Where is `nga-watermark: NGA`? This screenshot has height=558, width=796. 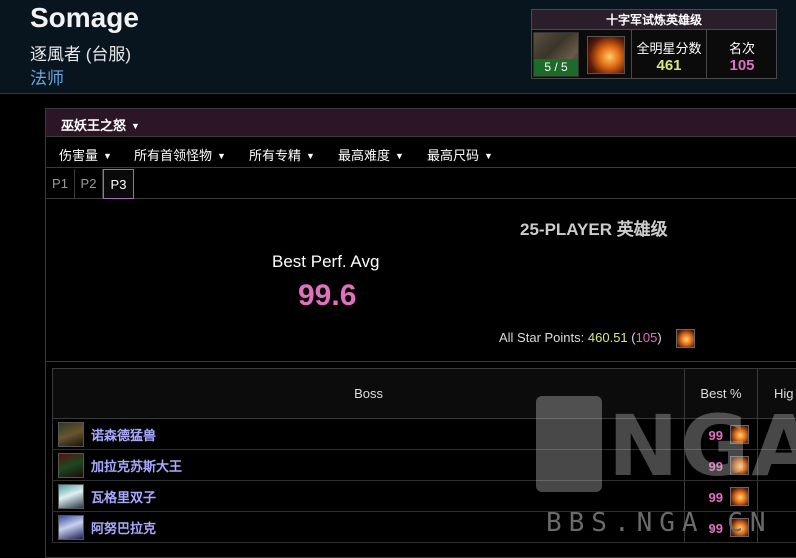 nga-watermark: NGA is located at coordinates (666, 448).